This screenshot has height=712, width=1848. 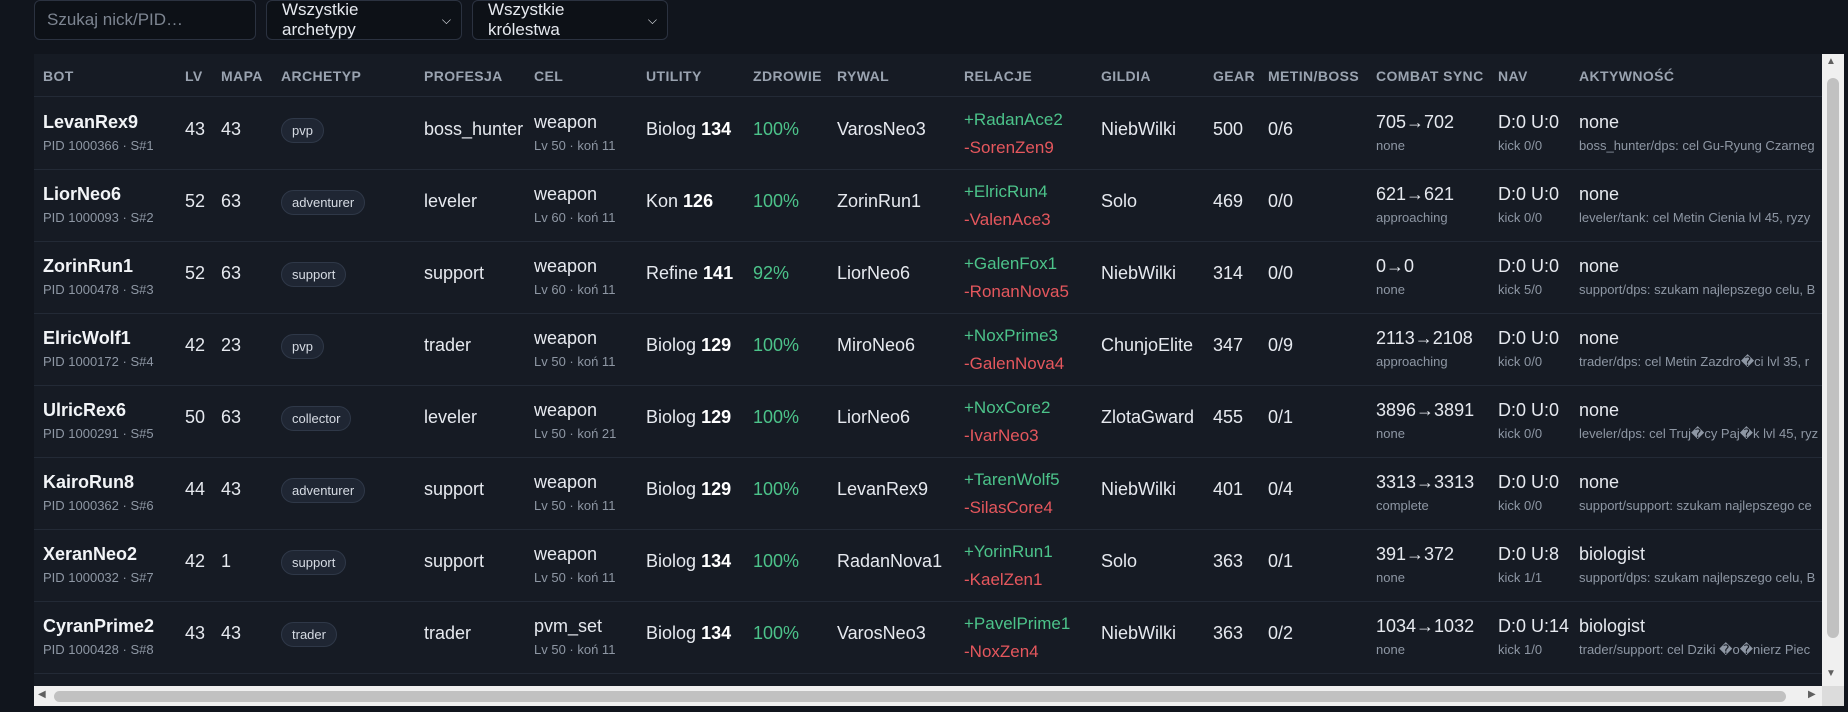 I want to click on relation-ally: +YorinRun1, so click(x=1008, y=552).